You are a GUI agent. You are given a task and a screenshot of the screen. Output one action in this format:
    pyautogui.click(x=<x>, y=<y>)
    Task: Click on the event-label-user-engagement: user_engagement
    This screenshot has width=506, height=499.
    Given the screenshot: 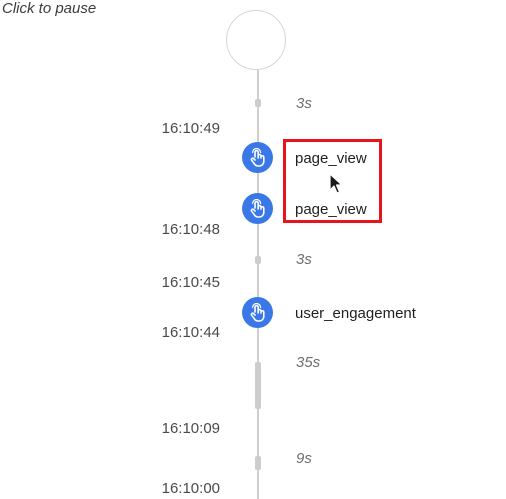 What is the action you would take?
    pyautogui.click(x=355, y=313)
    